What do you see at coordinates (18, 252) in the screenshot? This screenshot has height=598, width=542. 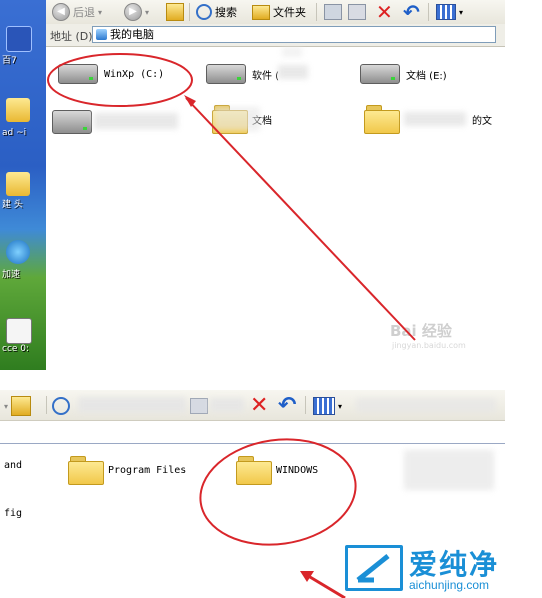 I see `desktop-app-icon` at bounding box center [18, 252].